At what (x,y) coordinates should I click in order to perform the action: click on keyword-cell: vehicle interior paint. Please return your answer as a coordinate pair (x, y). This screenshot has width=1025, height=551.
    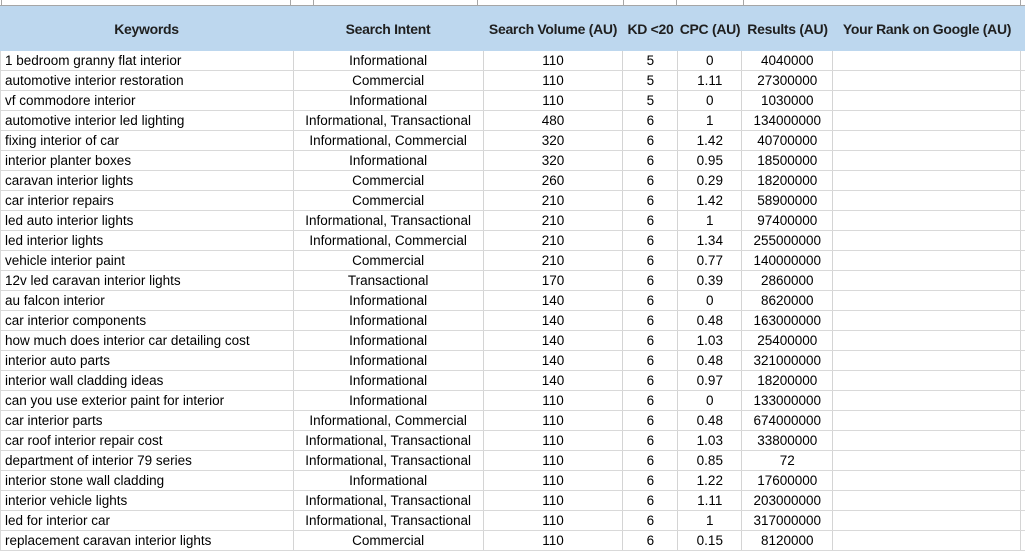
    Looking at the image, I should click on (147, 260).